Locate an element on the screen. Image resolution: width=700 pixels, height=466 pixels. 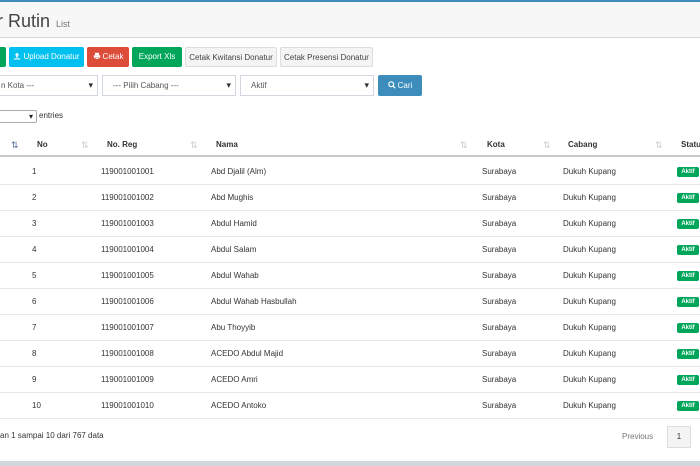
kota-select: n Kota --- ▾ is located at coordinates (49, 85).